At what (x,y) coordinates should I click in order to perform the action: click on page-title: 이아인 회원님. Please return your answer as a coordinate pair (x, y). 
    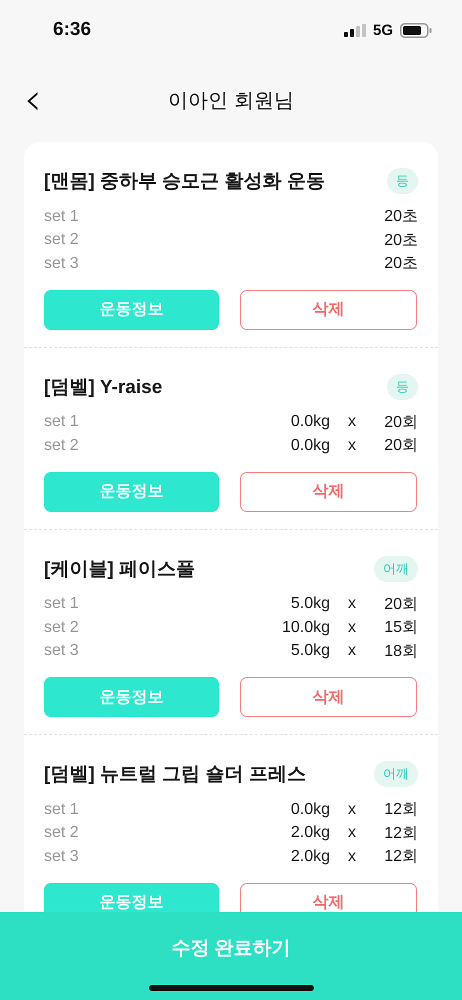
    Looking at the image, I should click on (231, 101).